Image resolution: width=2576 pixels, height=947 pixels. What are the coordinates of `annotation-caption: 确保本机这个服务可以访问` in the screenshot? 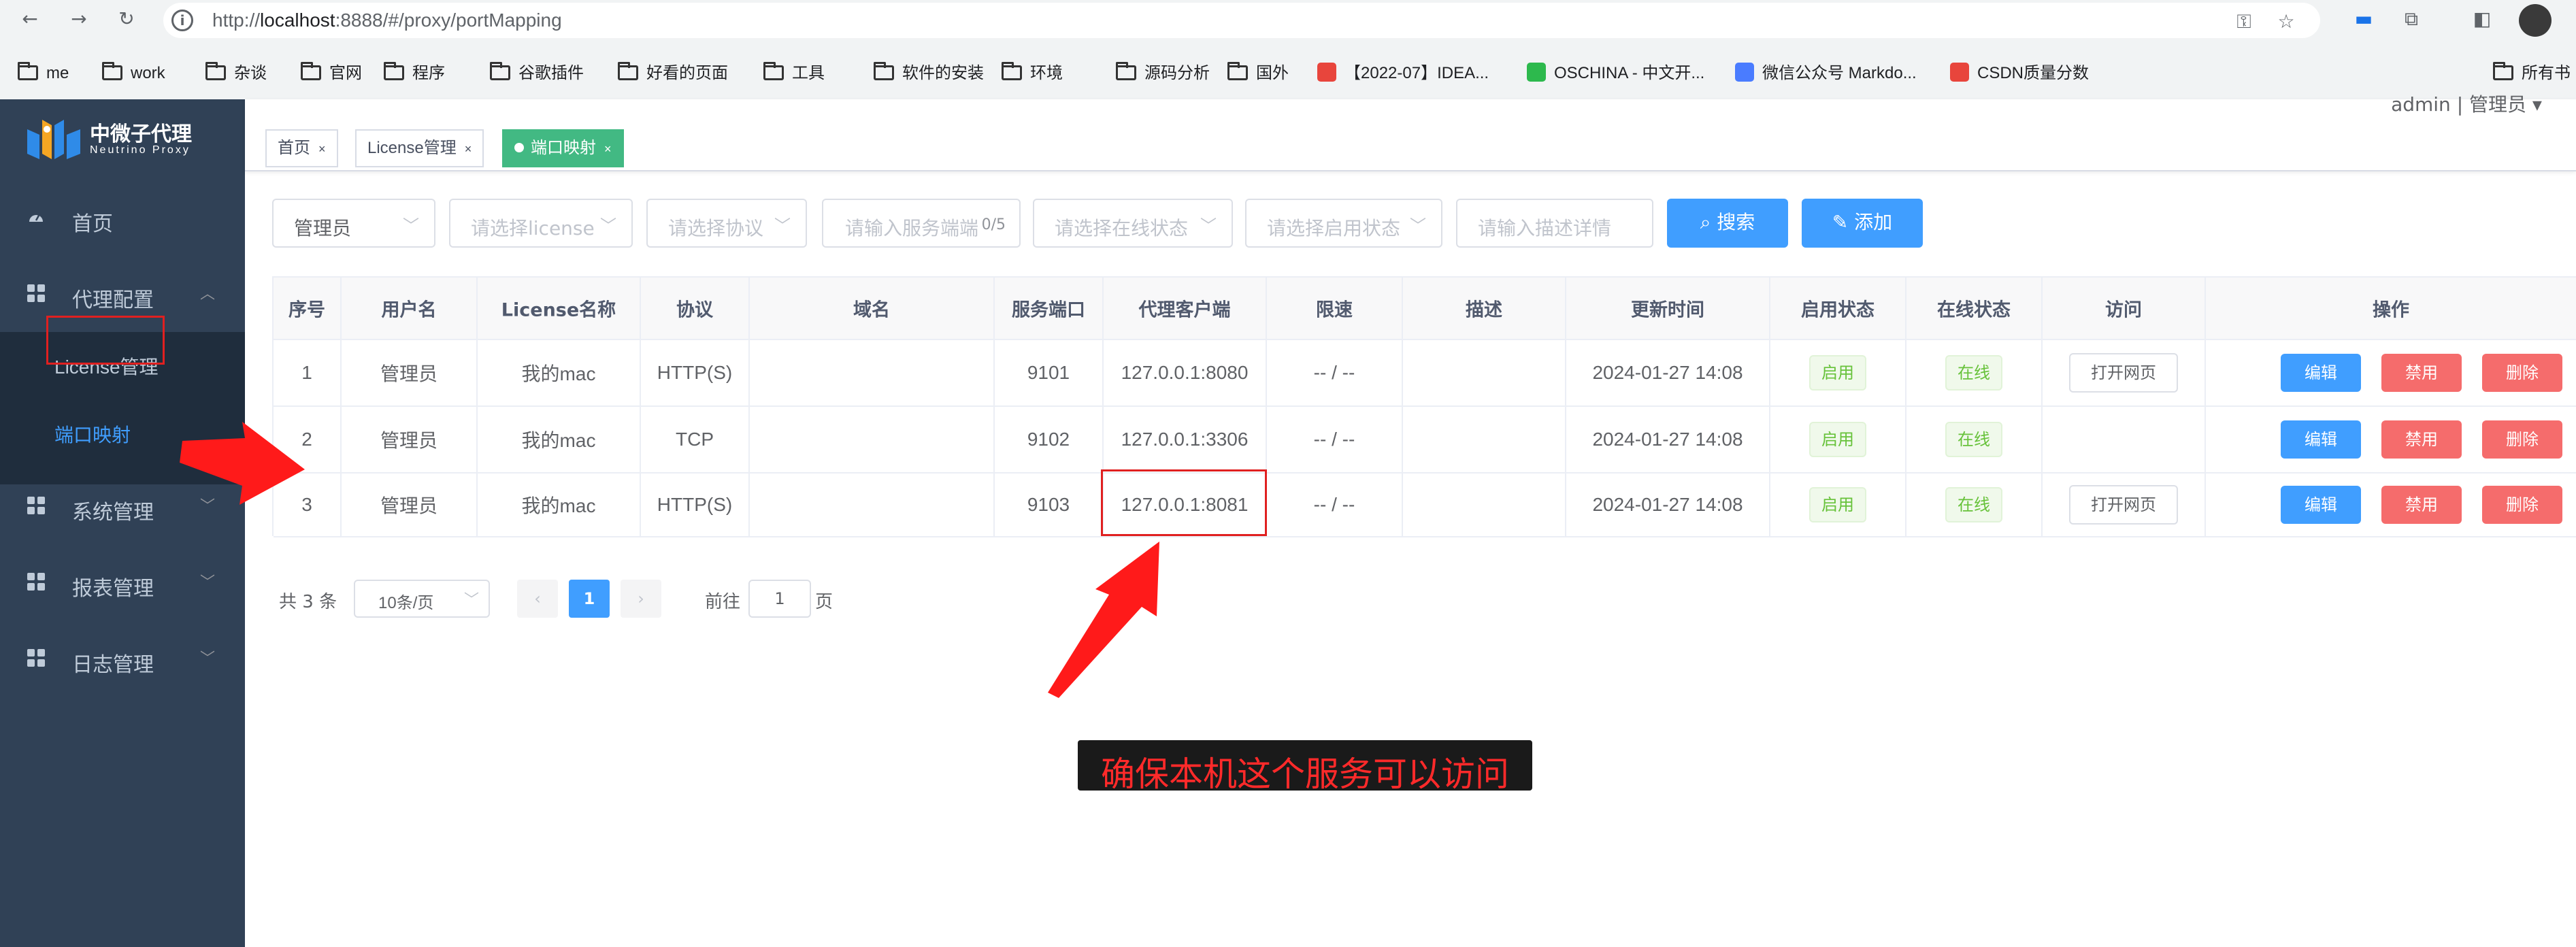 It's located at (1305, 767).